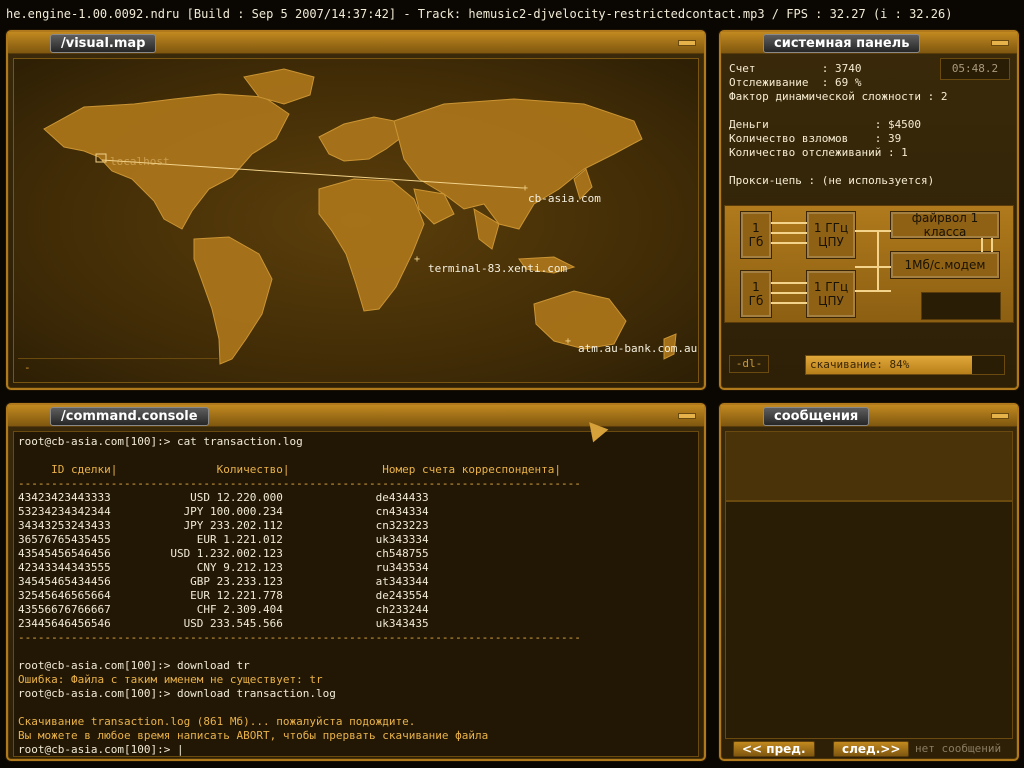 Image resolution: width=1024 pixels, height=768 pixels. I want to click on console-line: root@cb-asia.com[100]:> download tr, so click(134, 665).